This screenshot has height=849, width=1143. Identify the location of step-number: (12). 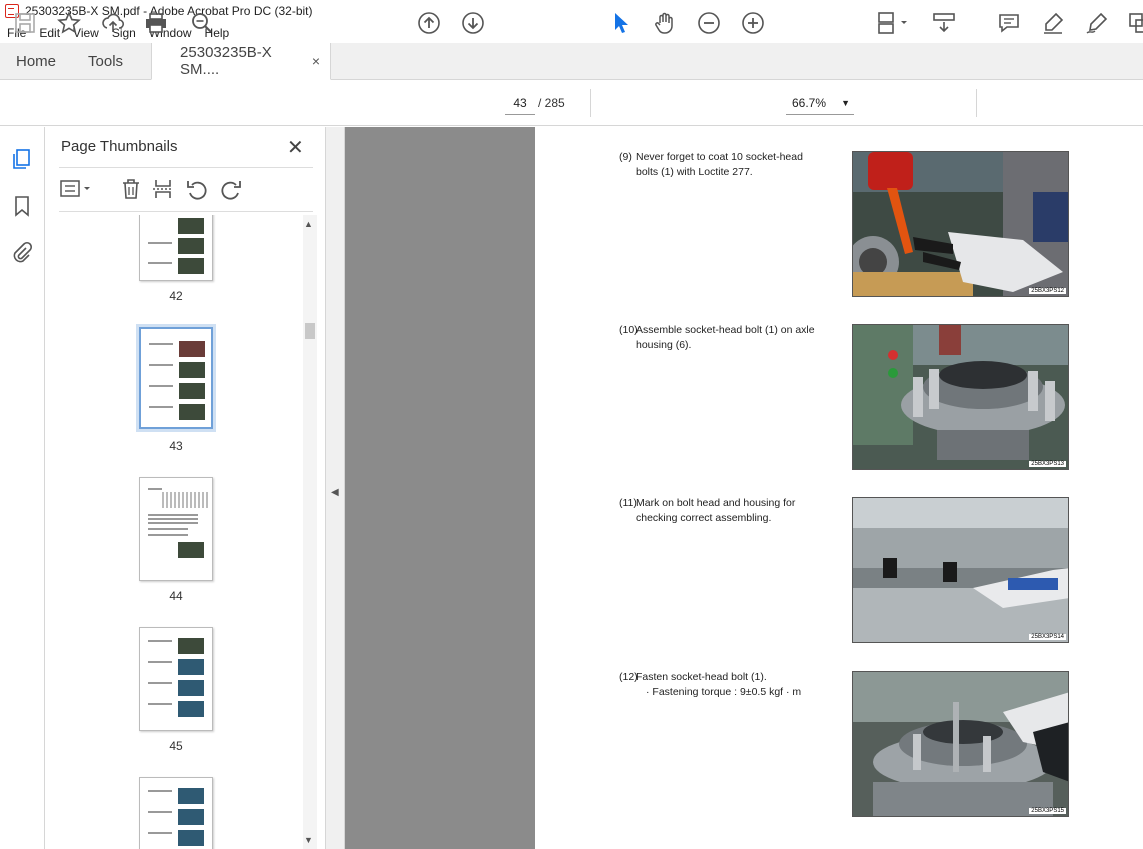
(628, 677).